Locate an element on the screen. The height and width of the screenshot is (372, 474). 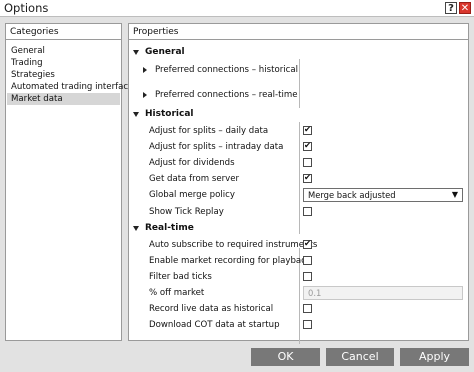
categories-header: Categories is located at coordinates (63, 32).